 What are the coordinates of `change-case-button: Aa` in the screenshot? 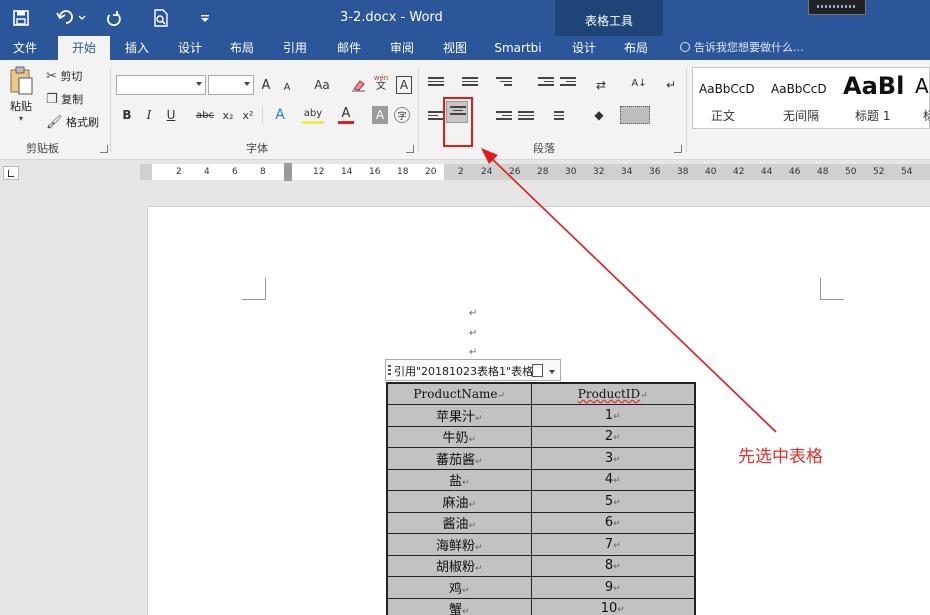 It's located at (322, 85).